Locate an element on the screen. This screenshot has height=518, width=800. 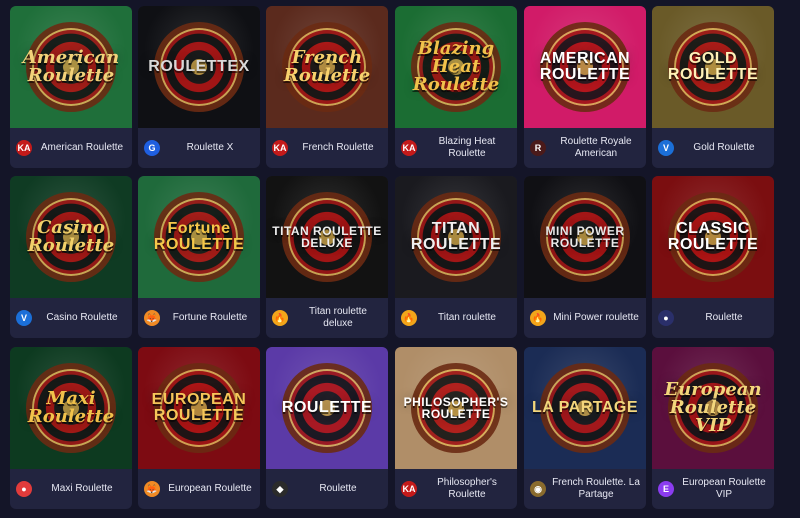
game-footer: 🦊 Fortune Roulette is located at coordinates (199, 318).